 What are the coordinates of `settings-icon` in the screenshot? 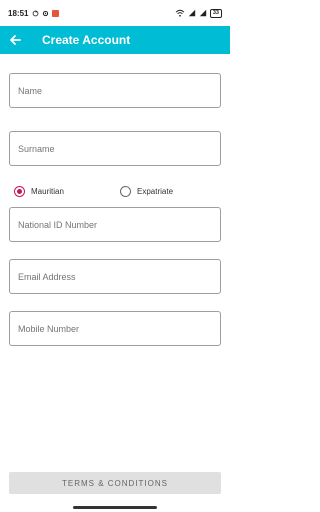 It's located at (46, 13).